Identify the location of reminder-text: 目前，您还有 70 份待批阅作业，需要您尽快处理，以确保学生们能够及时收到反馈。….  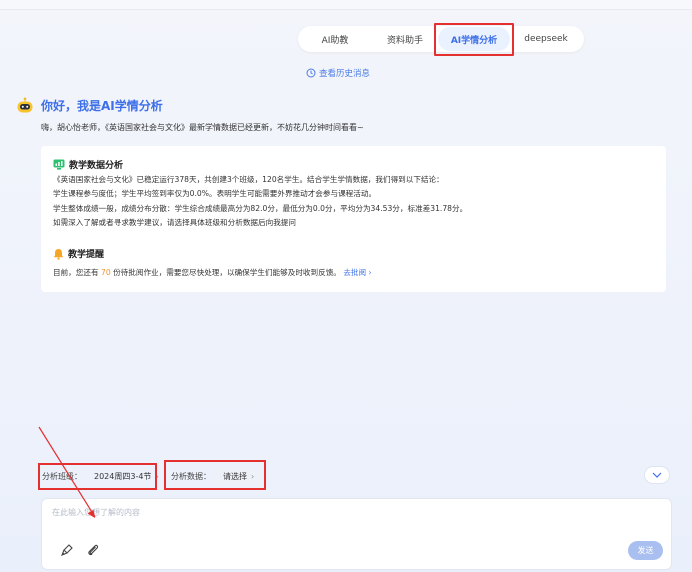
(212, 272).